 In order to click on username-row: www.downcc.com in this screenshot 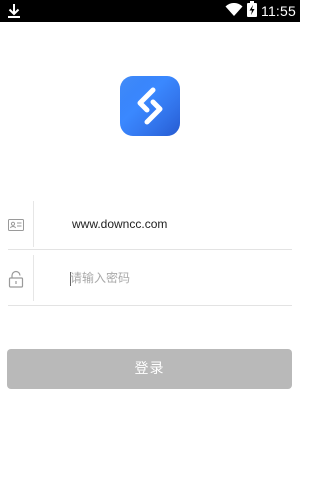, I will do `click(150, 225)`.